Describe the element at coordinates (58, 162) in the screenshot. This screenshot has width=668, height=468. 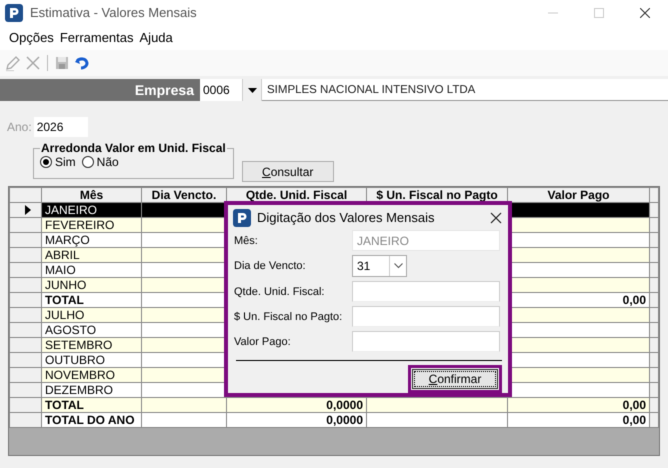
I see `radio-option: Sim` at that location.